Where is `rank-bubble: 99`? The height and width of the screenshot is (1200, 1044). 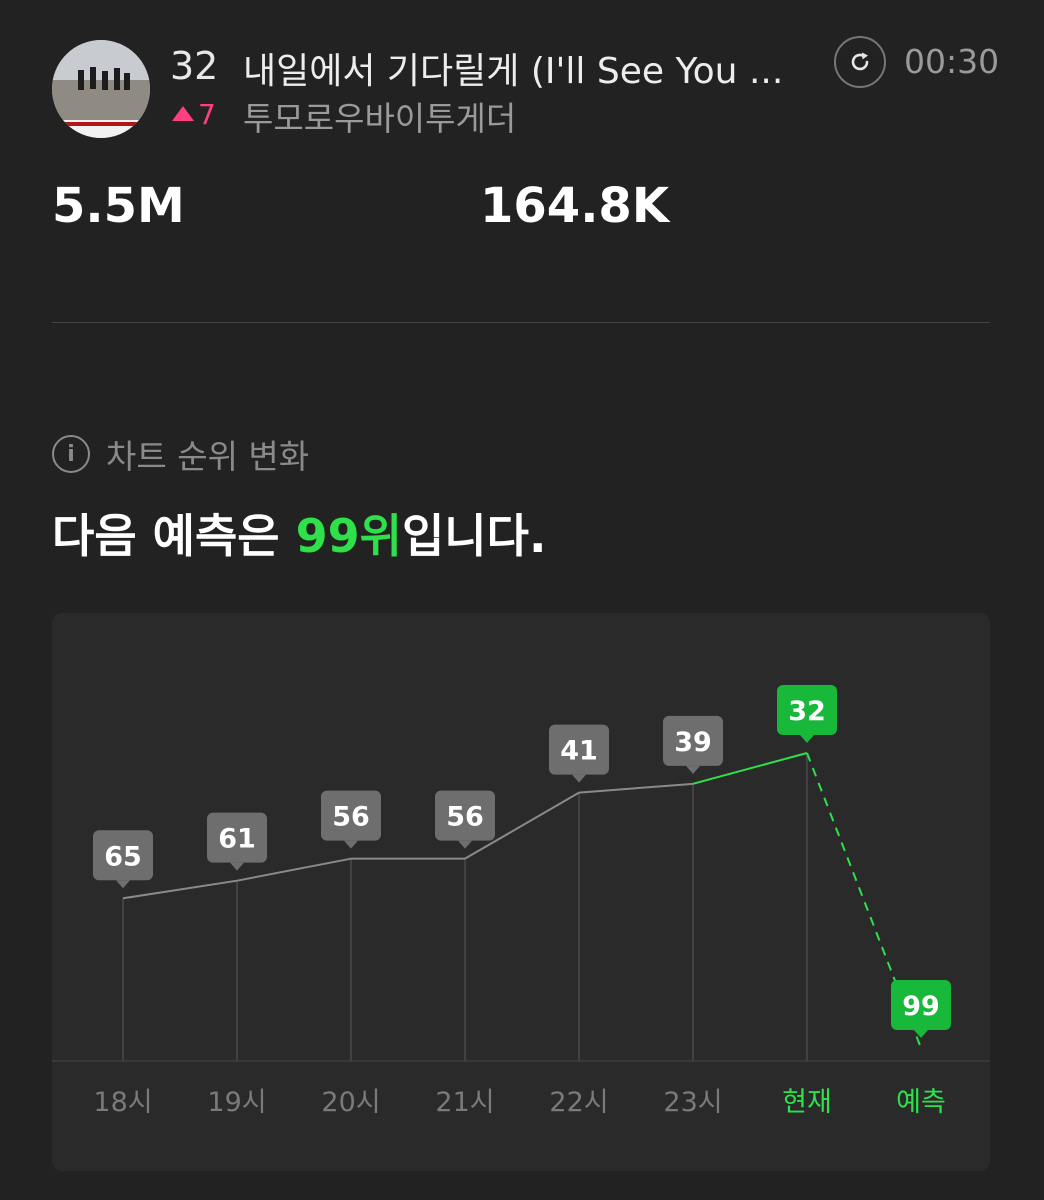
rank-bubble: 99 is located at coordinates (921, 1009).